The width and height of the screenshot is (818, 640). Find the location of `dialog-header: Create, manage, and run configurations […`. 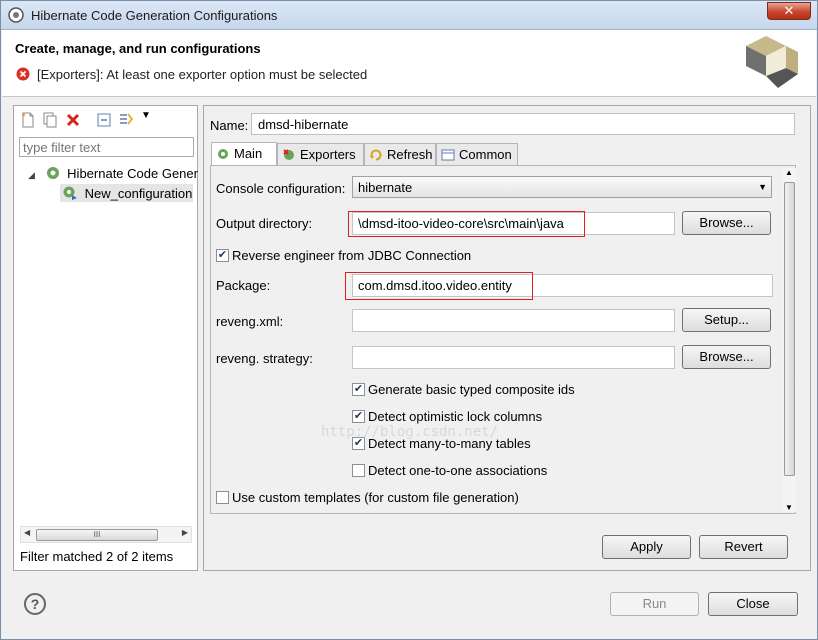

dialog-header: Create, manage, and run configurations [… is located at coordinates (409, 63).